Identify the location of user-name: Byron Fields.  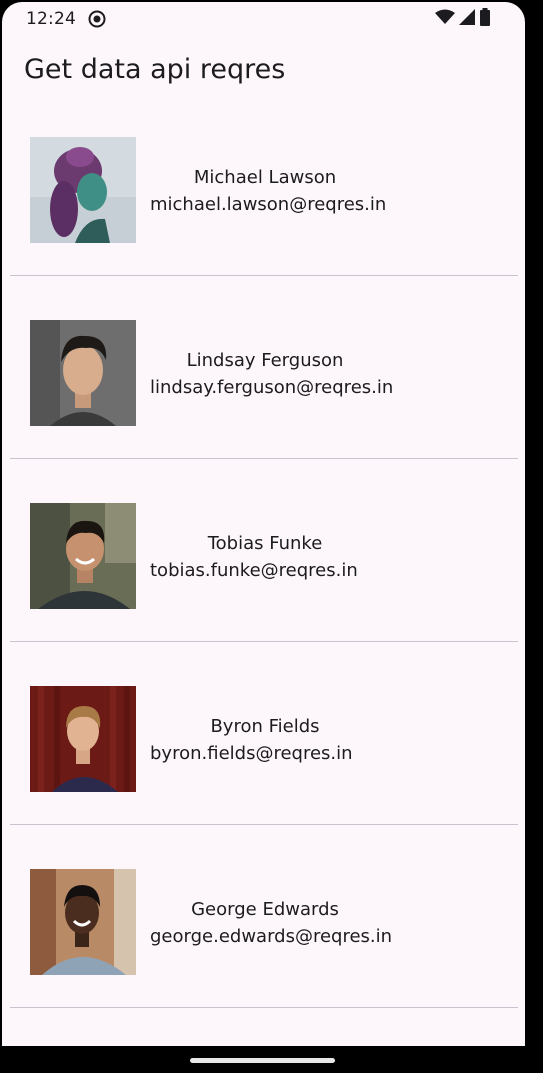
(265, 726).